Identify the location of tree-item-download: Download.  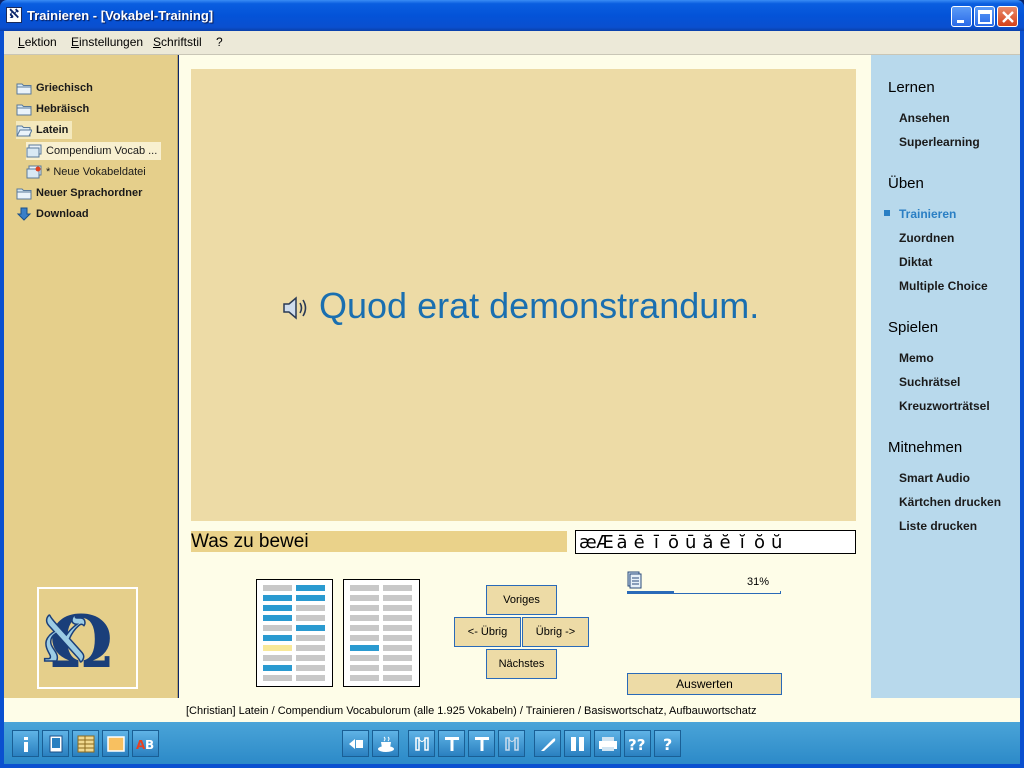
(52, 214).